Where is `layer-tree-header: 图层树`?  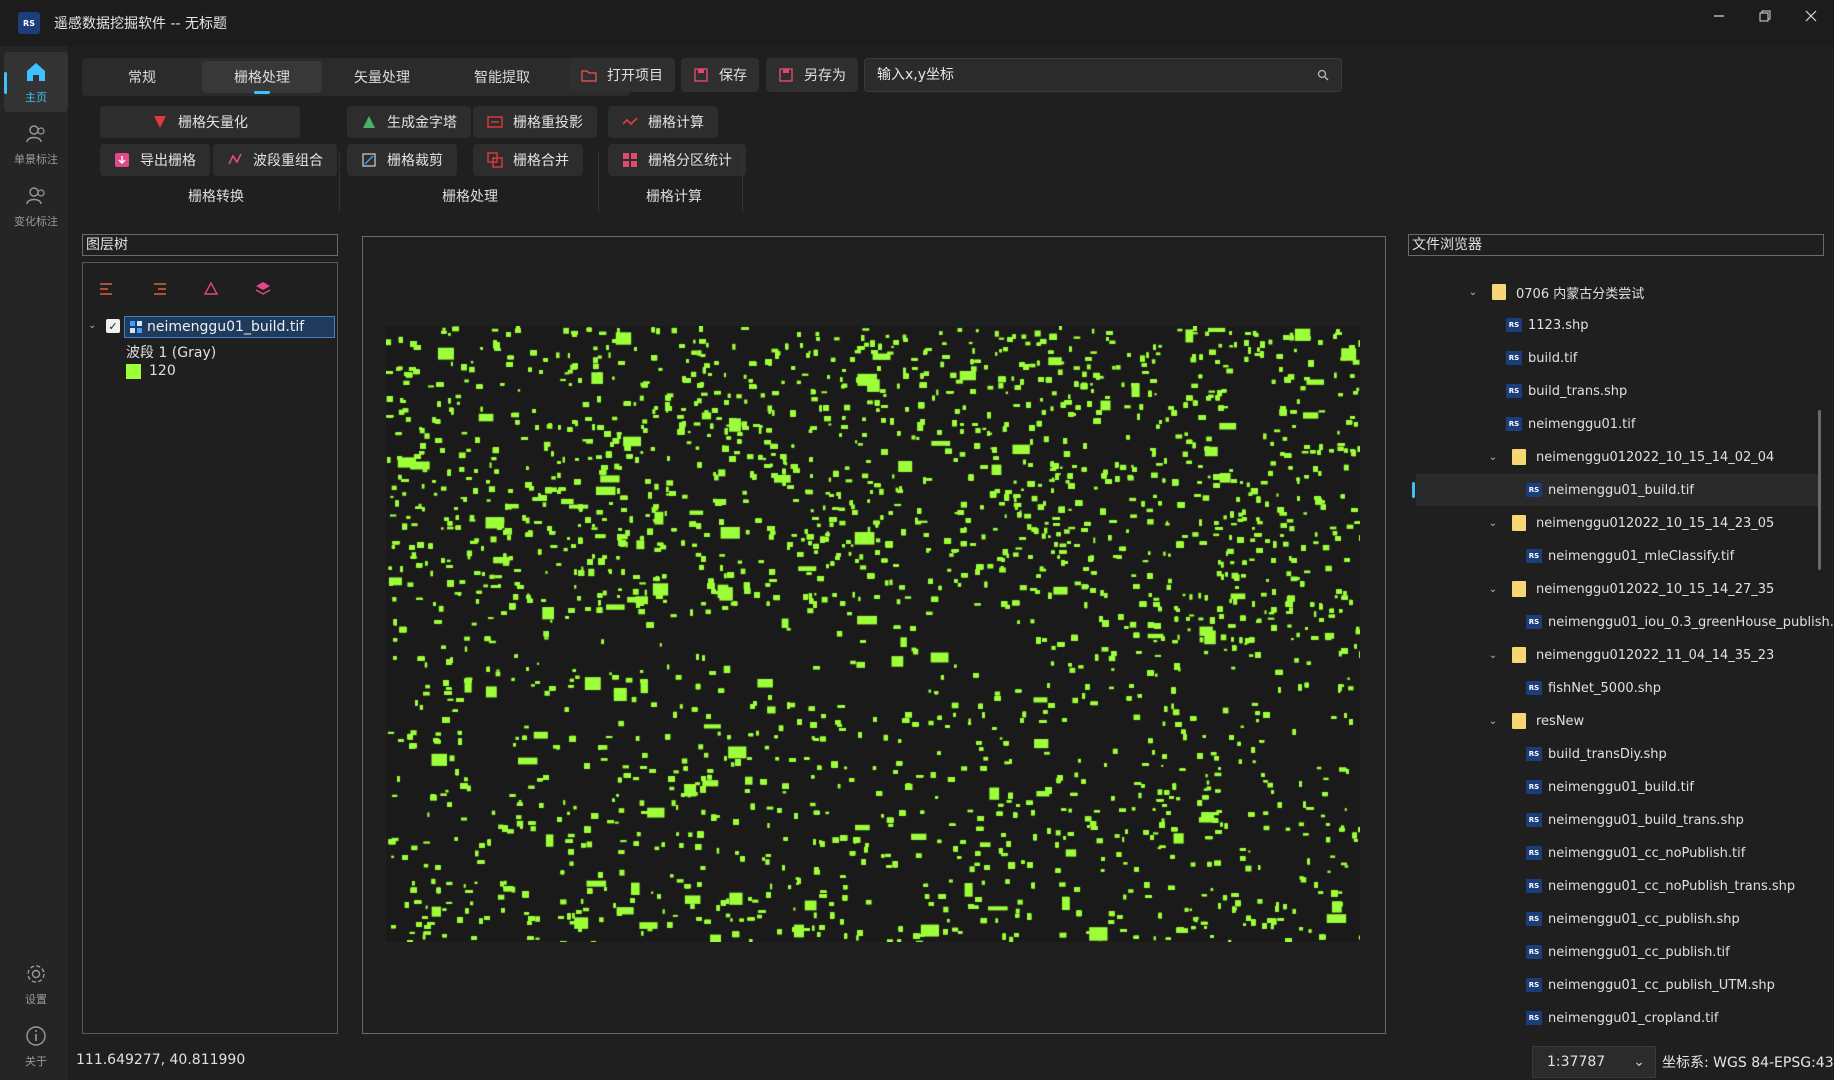
layer-tree-header: 图层树 is located at coordinates (210, 245).